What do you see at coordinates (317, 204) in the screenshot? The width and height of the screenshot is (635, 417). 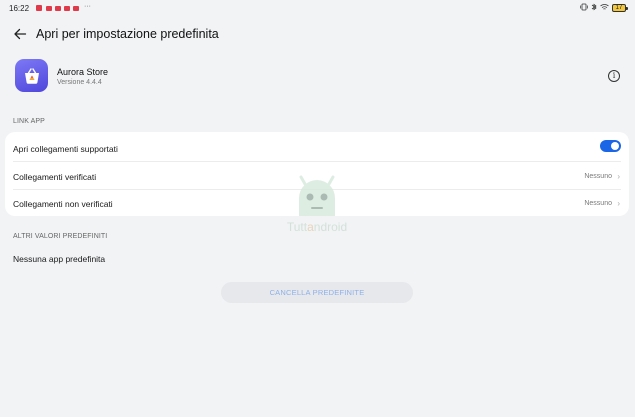 I see `tuttoandroid-watermark: Tuttandroid` at bounding box center [317, 204].